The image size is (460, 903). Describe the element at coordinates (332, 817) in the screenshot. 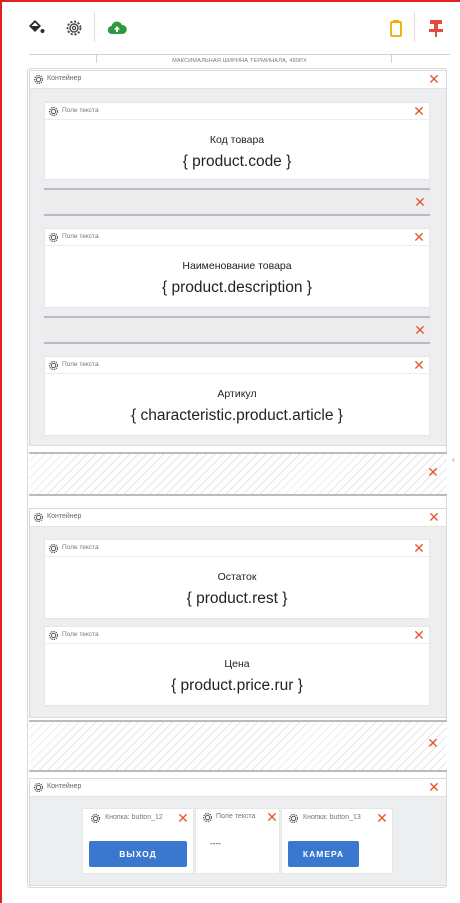

I see `cell-label: Кнопка: button_13` at that location.